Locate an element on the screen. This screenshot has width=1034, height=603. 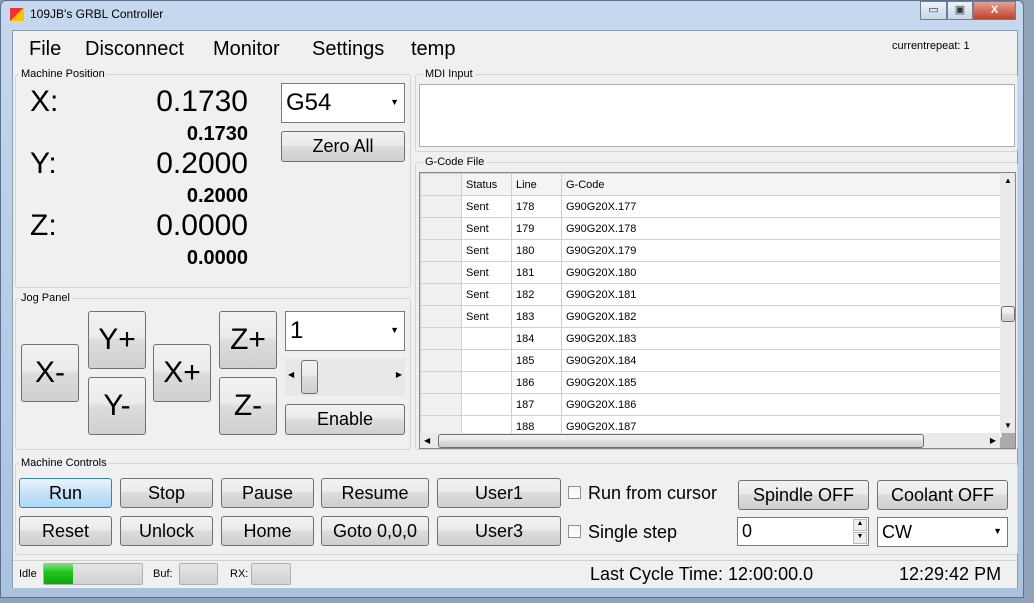
spindle-button: Spindle OFF is located at coordinates (803, 495).